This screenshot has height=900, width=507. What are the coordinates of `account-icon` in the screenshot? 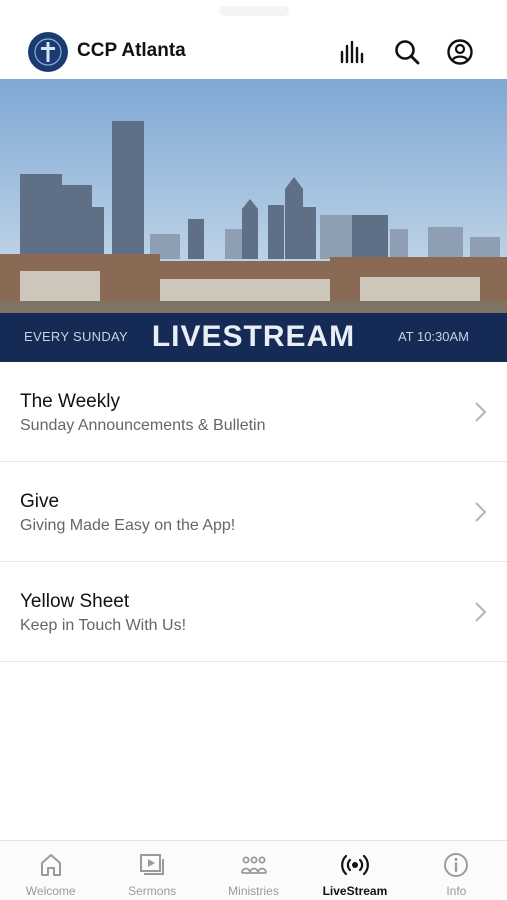 It's located at (460, 52).